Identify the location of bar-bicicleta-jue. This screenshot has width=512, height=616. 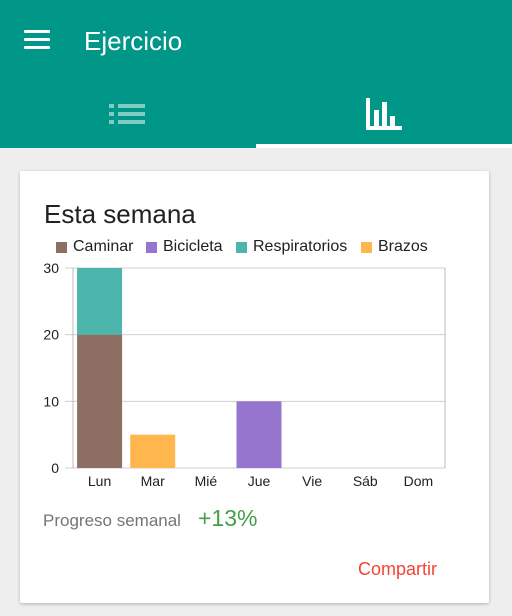
(259, 434).